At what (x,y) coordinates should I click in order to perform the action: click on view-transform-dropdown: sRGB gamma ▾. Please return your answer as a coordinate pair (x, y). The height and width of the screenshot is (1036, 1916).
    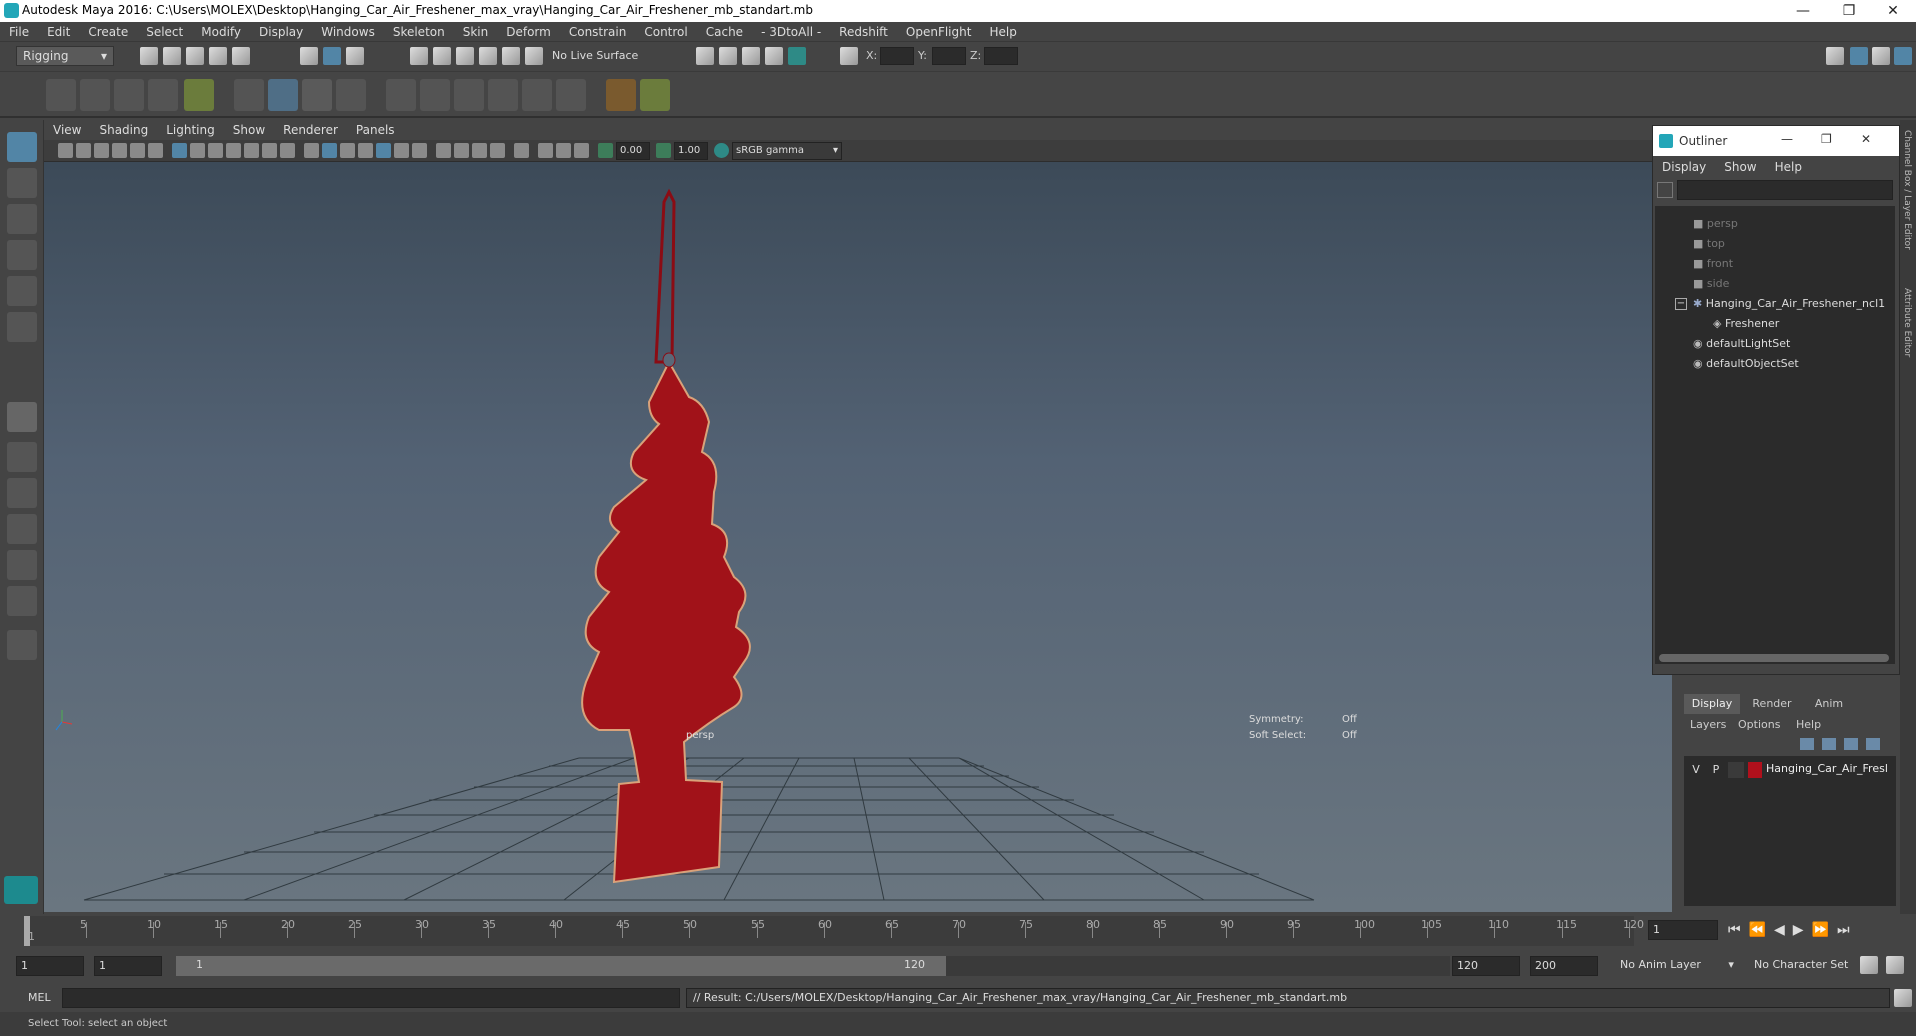
    Looking at the image, I should click on (787, 151).